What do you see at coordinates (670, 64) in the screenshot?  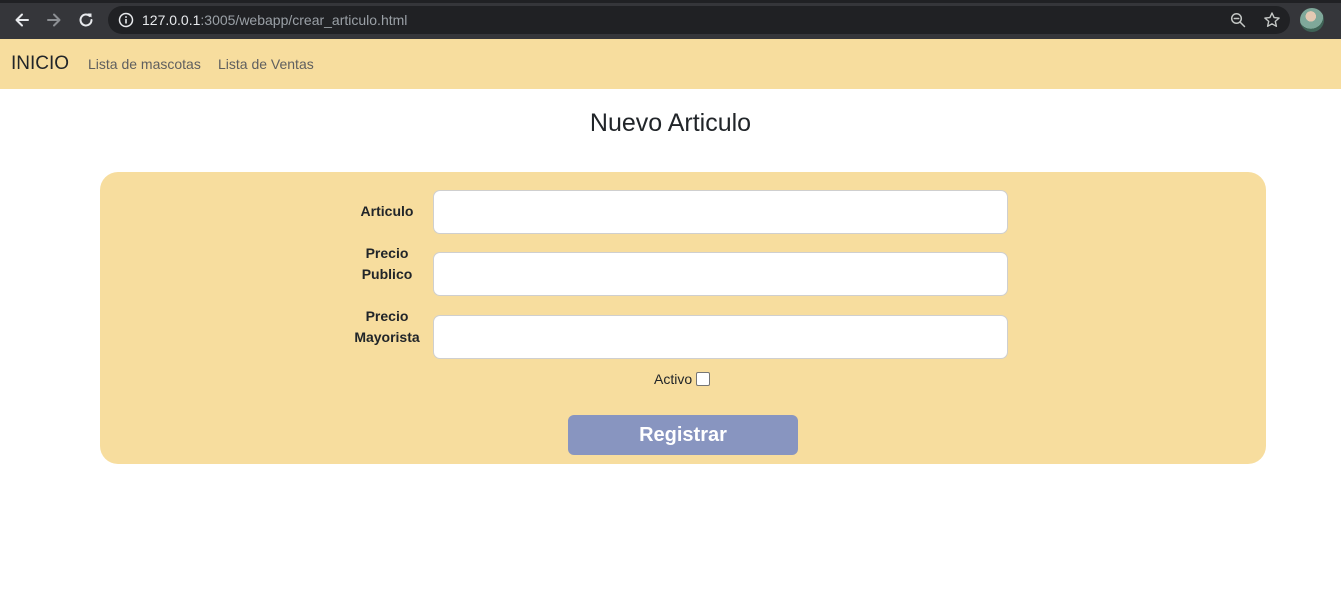 I see `app-navbar: INICIO Lista de mascotas Lista de Ventas` at bounding box center [670, 64].